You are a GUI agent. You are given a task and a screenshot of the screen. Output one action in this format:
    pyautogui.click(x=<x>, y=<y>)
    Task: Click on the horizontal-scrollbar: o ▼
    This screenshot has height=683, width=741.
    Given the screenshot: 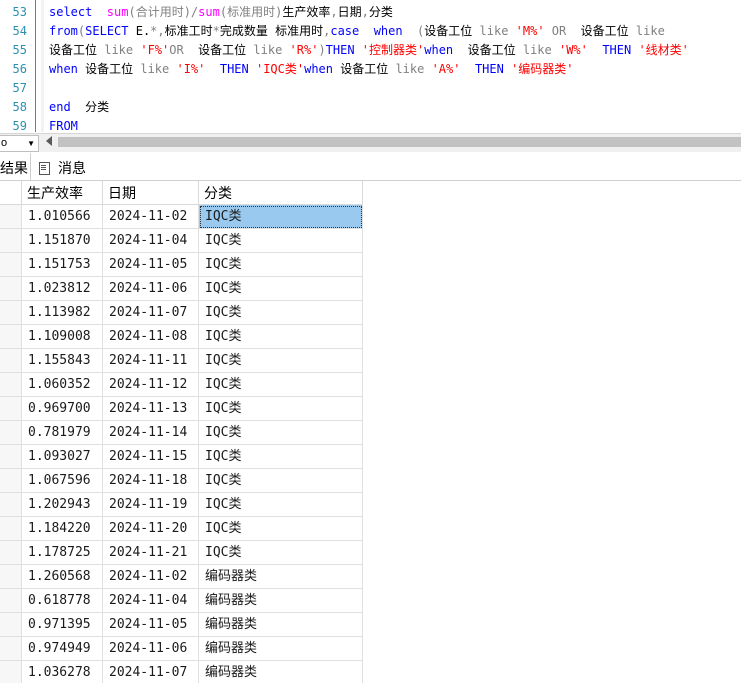 What is the action you would take?
    pyautogui.click(x=370, y=142)
    